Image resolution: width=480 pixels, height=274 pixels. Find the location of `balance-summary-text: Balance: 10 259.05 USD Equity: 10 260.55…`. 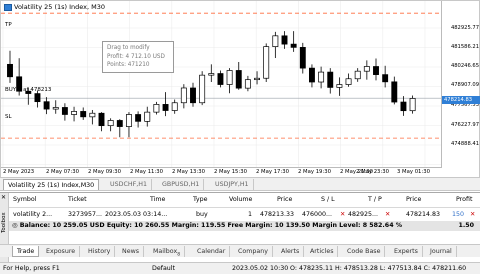

balance-summary-text: Balance: 10 259.05 USD Equity: 10 260.55… is located at coordinates (211, 225).